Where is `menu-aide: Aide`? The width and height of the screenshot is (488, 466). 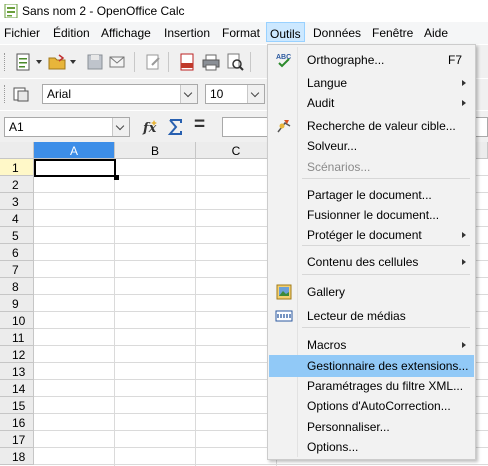
menu-aide: Aide is located at coordinates (436, 33).